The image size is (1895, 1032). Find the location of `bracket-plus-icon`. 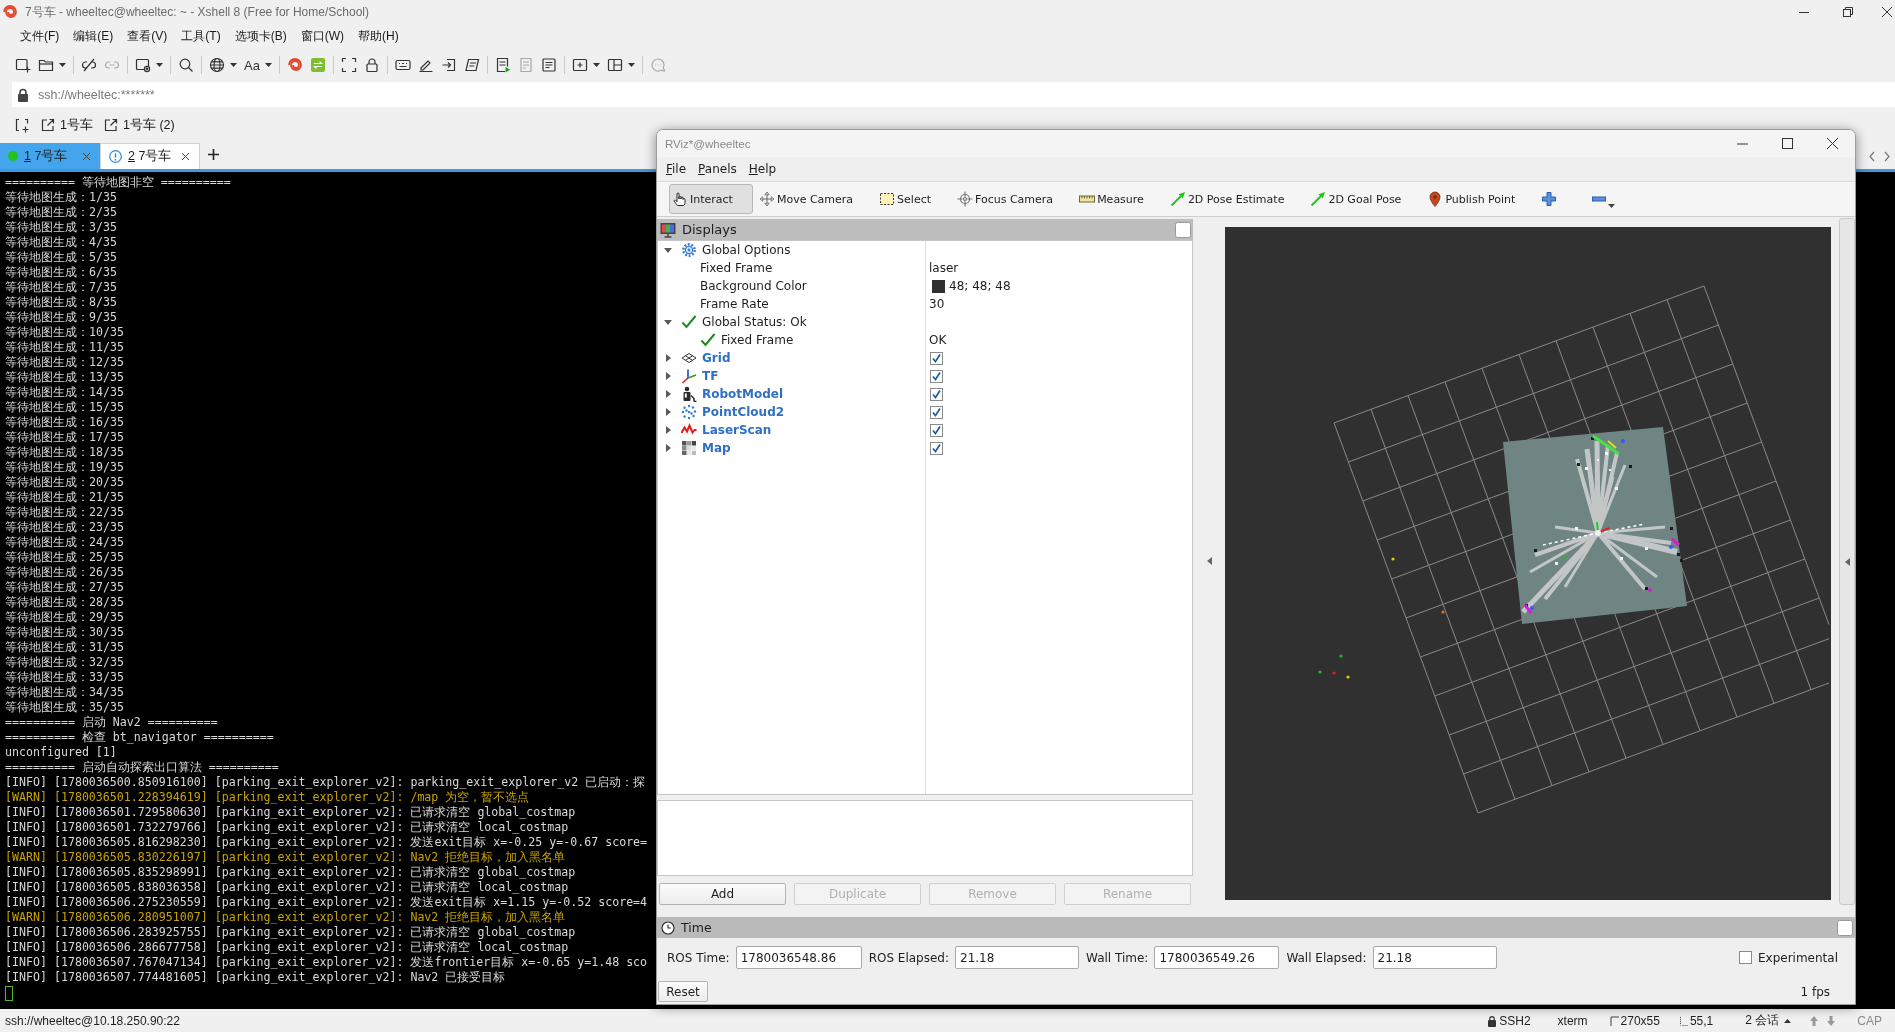

bracket-plus-icon is located at coordinates (22, 125).